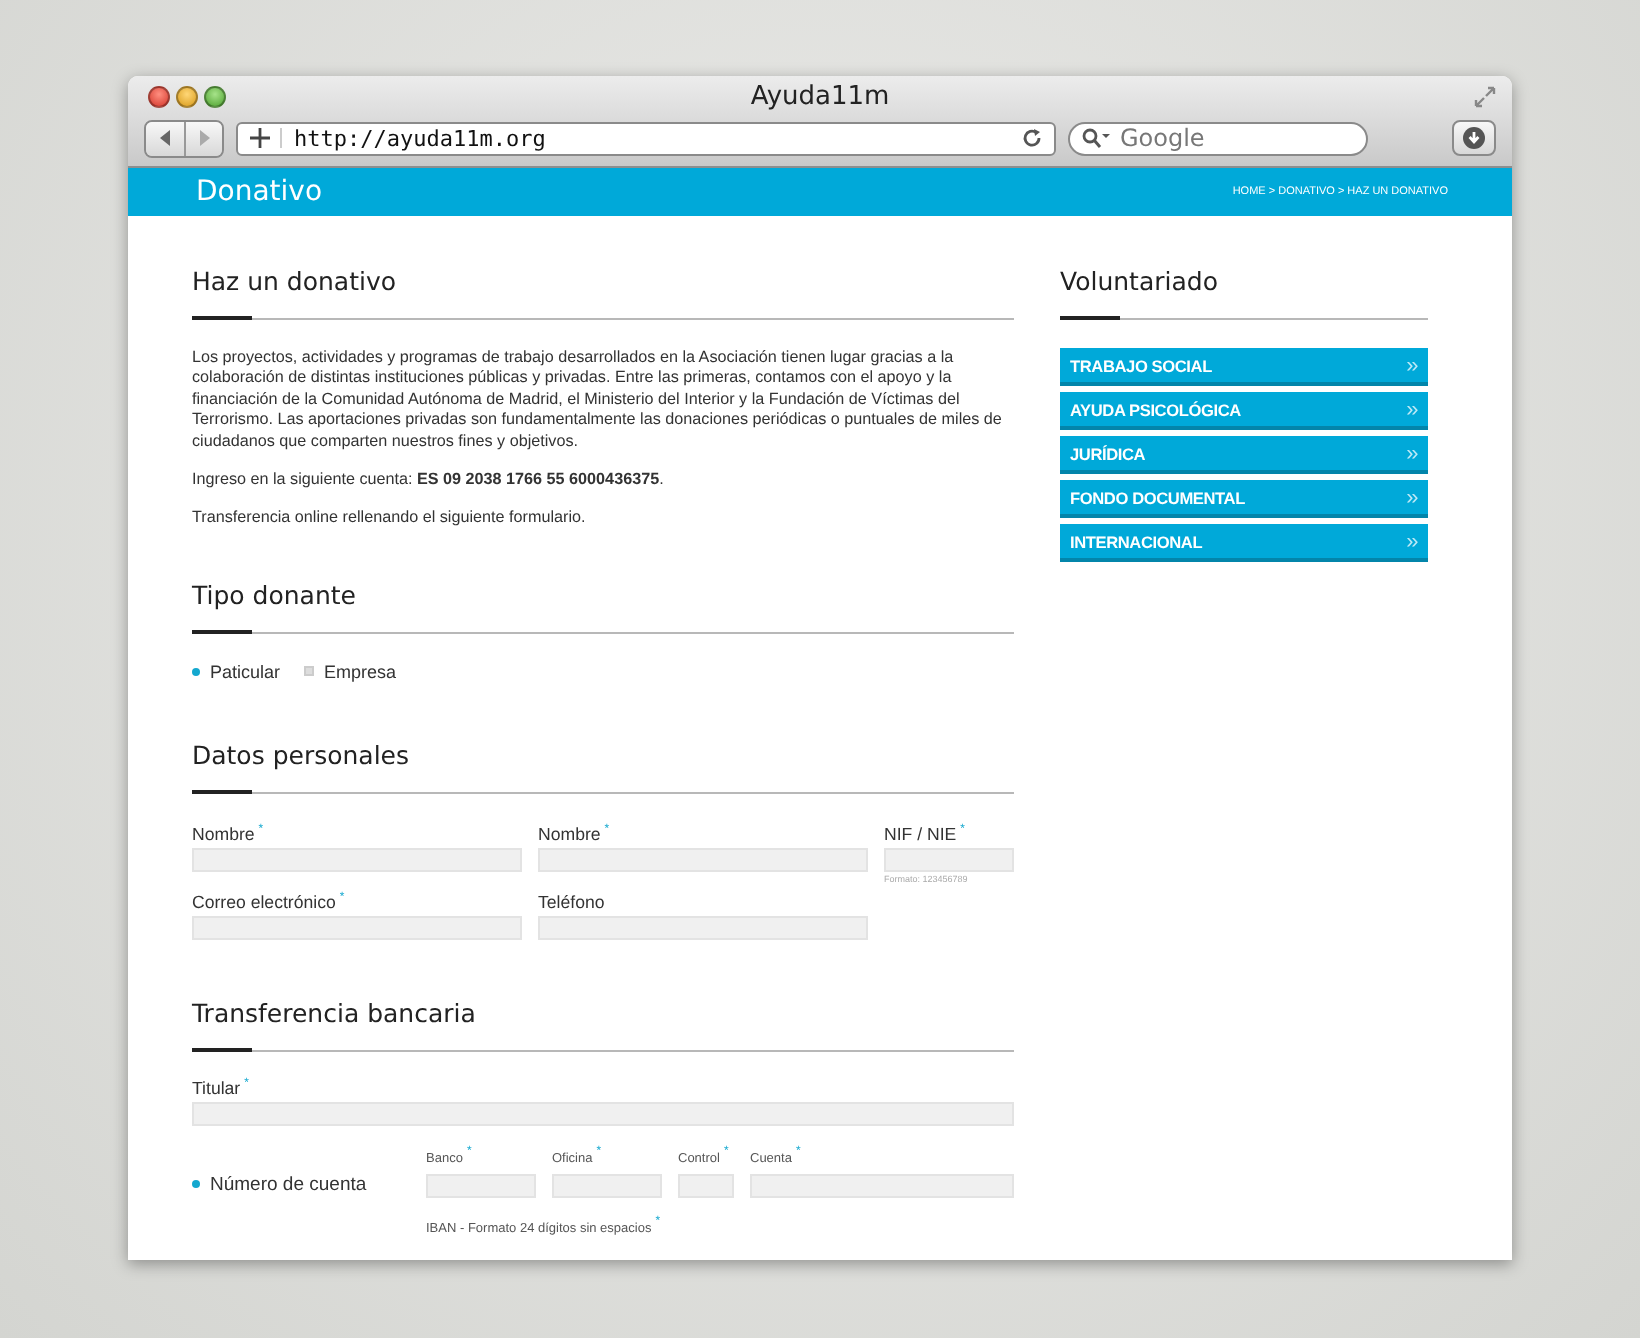  What do you see at coordinates (302, 755) in the screenshot?
I see `section-title: Datos personales` at bounding box center [302, 755].